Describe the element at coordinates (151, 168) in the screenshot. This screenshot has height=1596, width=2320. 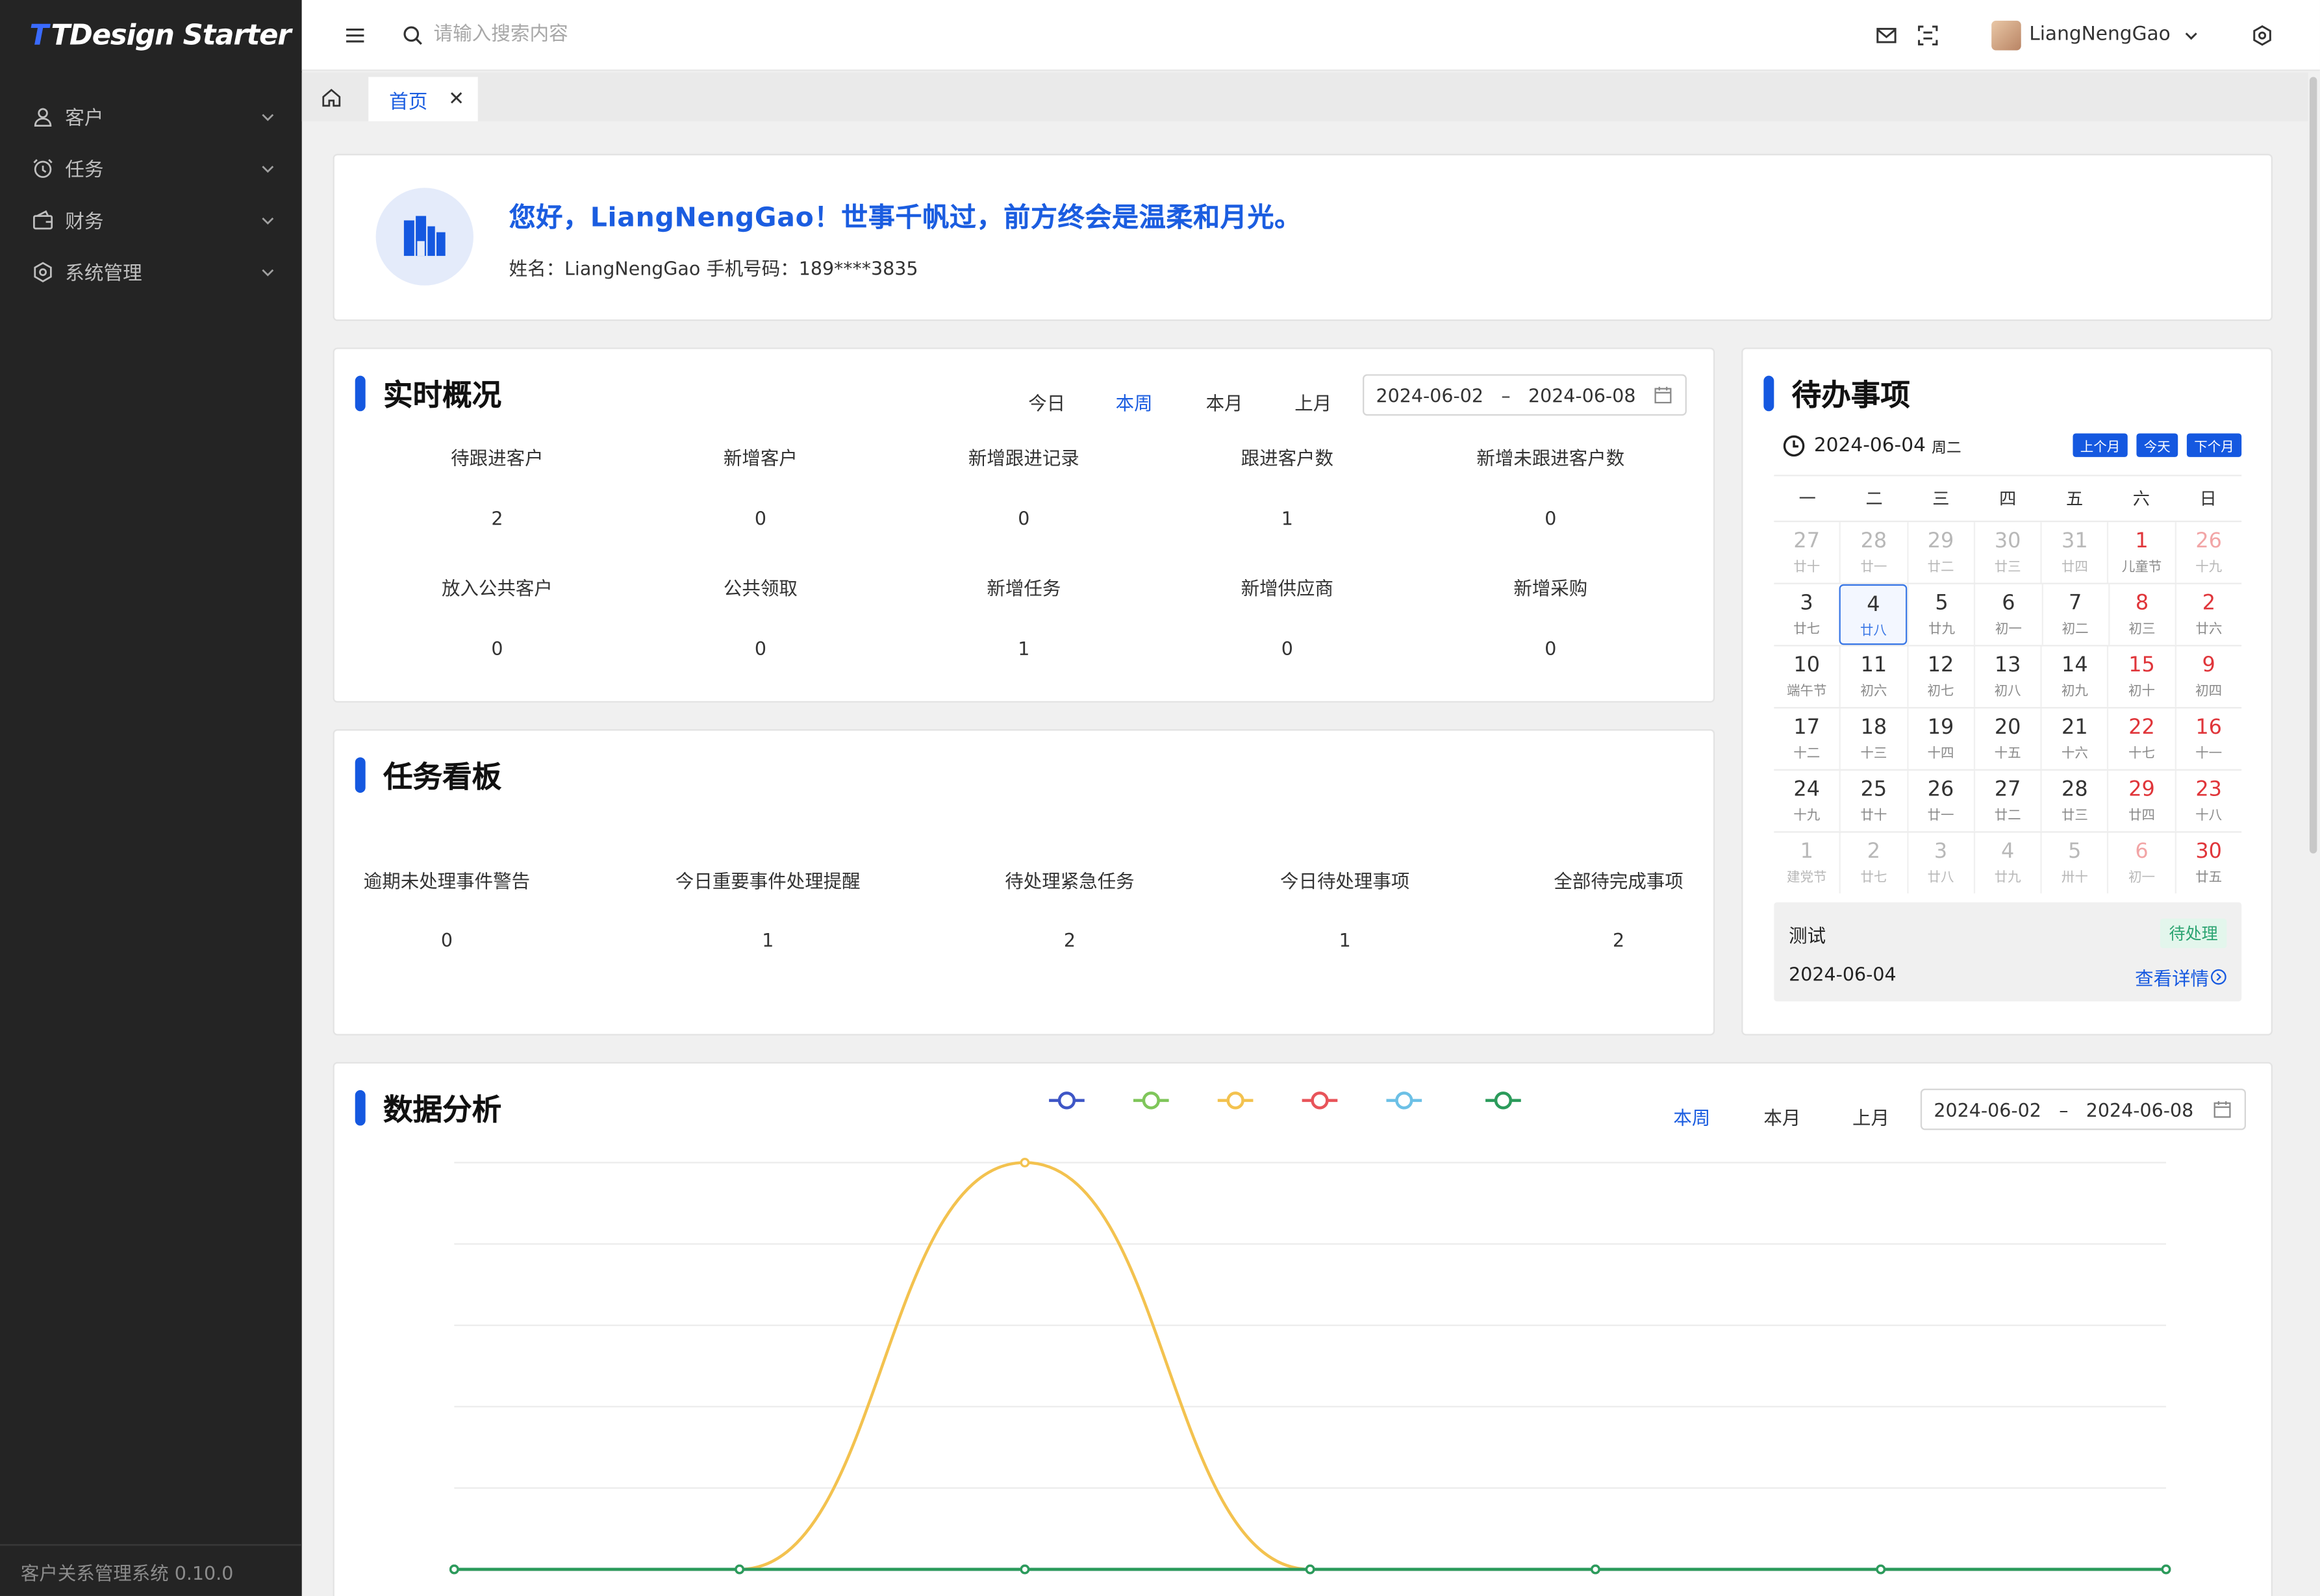
I see `sidebar-item-tasks: 任务` at that location.